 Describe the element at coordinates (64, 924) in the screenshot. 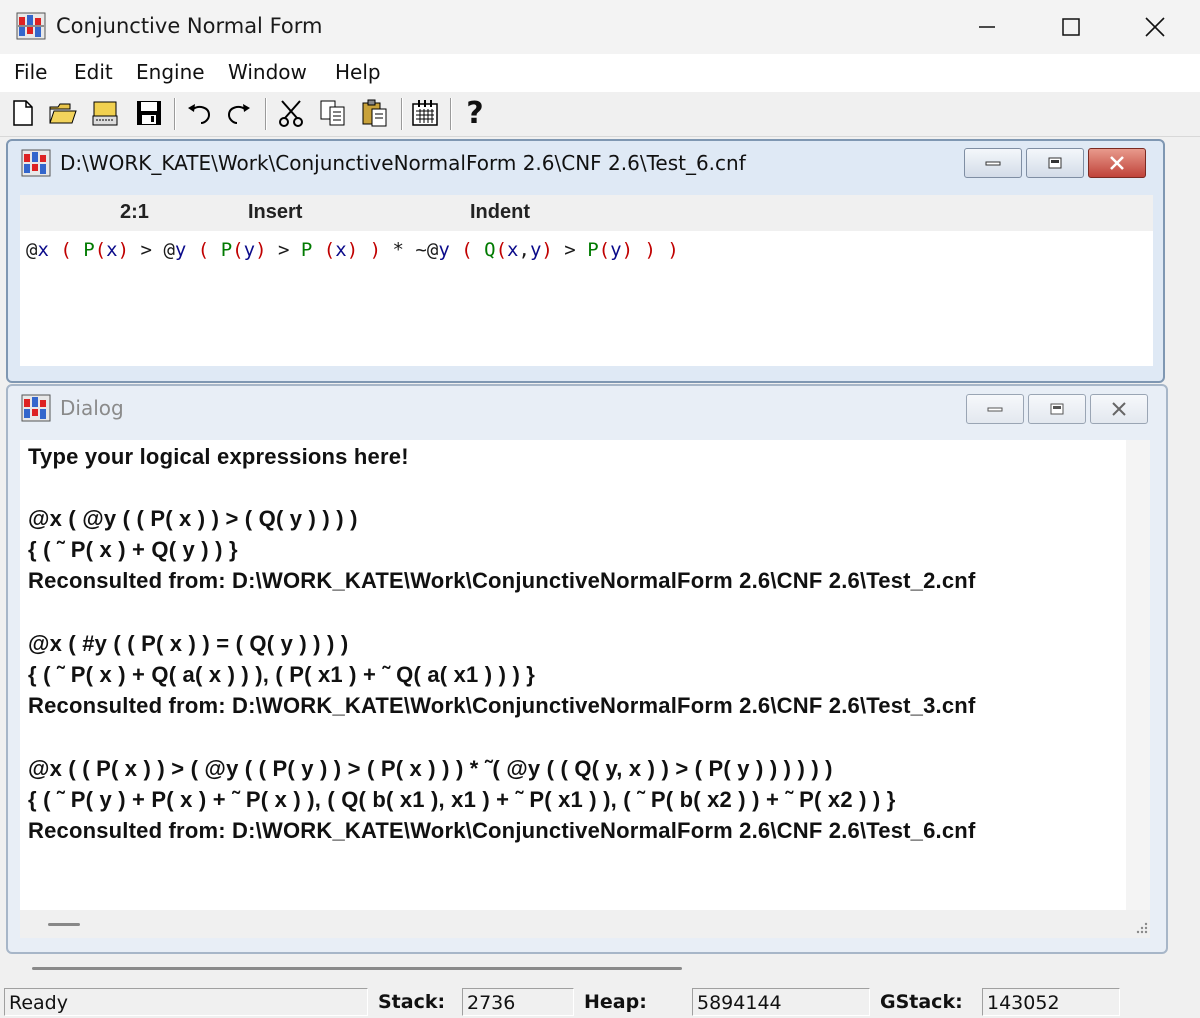

I see `horizontal-scroll-thumb` at that location.